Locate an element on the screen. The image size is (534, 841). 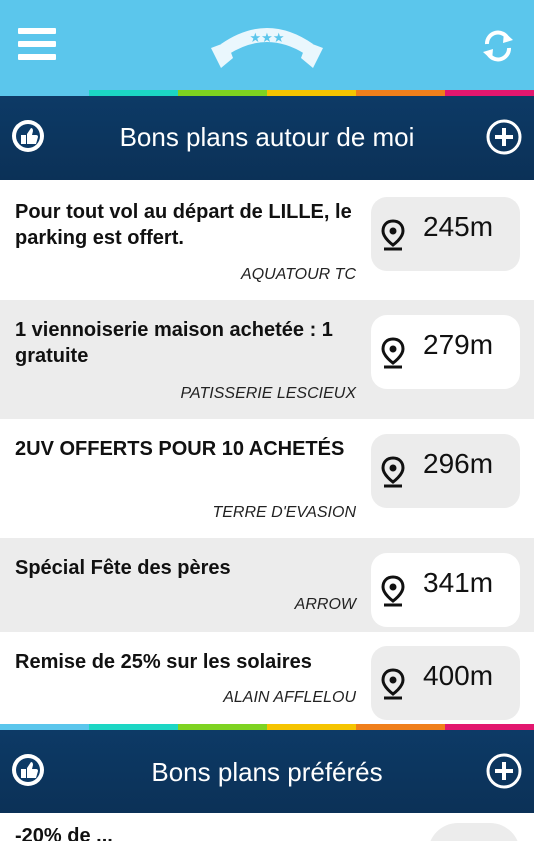
deal-list-item: Spécial Fête des pères ARROW 341m is located at coordinates (267, 585).